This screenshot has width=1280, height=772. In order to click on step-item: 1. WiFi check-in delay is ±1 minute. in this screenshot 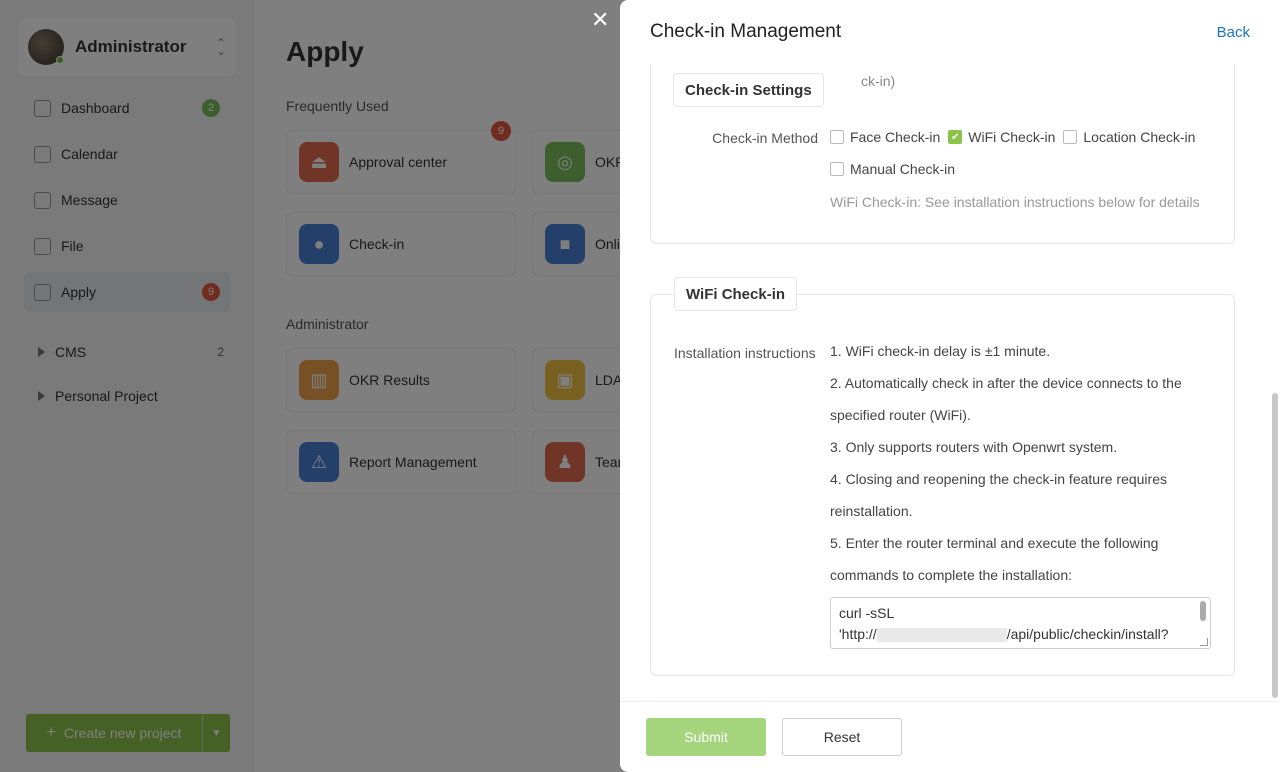, I will do `click(940, 351)`.